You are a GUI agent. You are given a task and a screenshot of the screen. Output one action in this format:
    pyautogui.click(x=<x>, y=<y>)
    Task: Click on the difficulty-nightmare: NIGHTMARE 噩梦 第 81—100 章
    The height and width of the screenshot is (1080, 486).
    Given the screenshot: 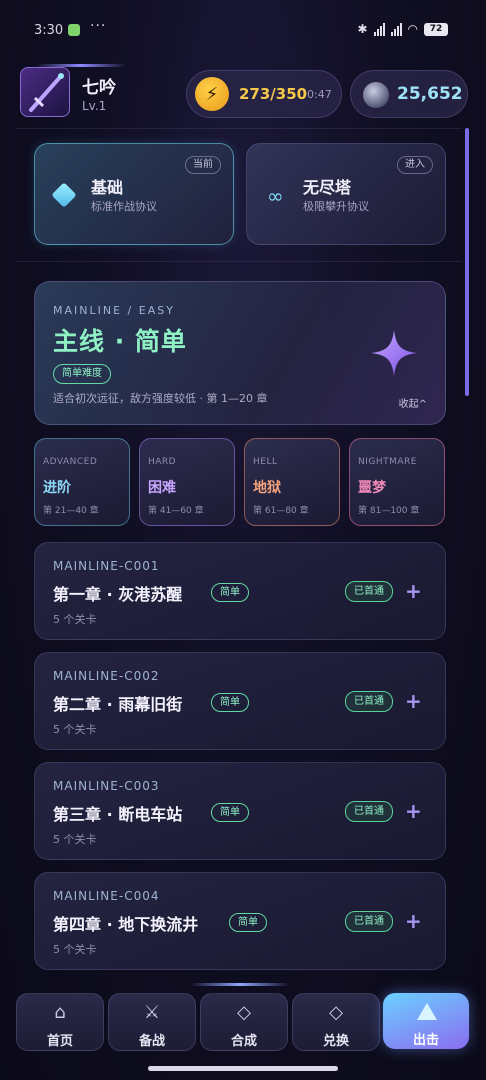 What is the action you would take?
    pyautogui.click(x=397, y=482)
    